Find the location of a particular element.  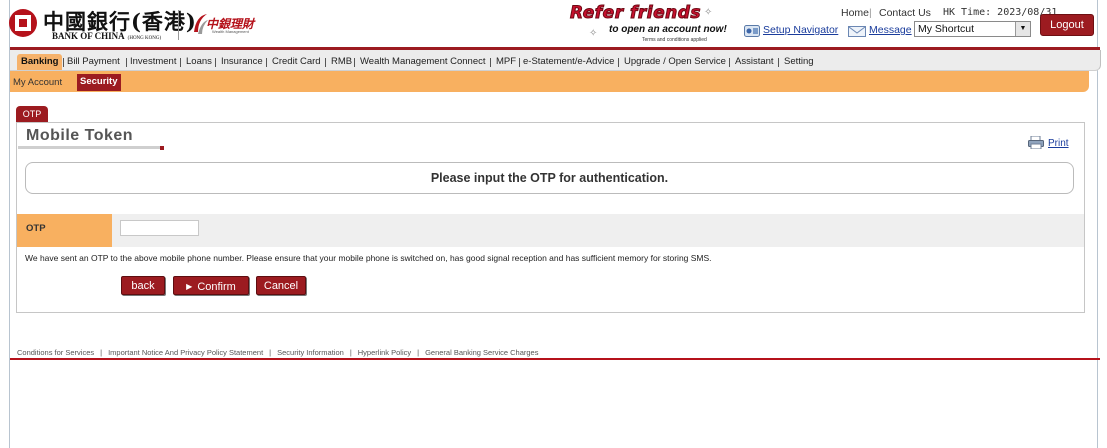

cancel-button: Cancel is located at coordinates (281, 285).